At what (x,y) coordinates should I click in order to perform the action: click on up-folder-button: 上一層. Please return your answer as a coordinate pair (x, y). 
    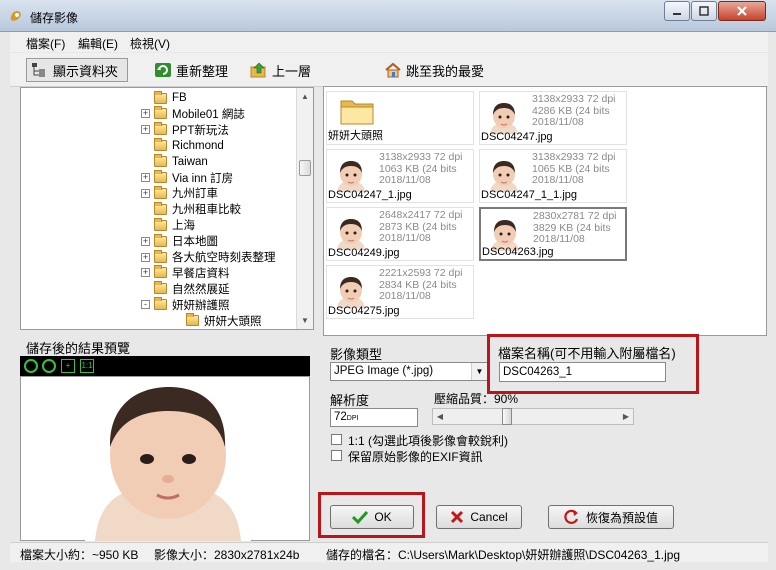
    Looking at the image, I should click on (280, 70).